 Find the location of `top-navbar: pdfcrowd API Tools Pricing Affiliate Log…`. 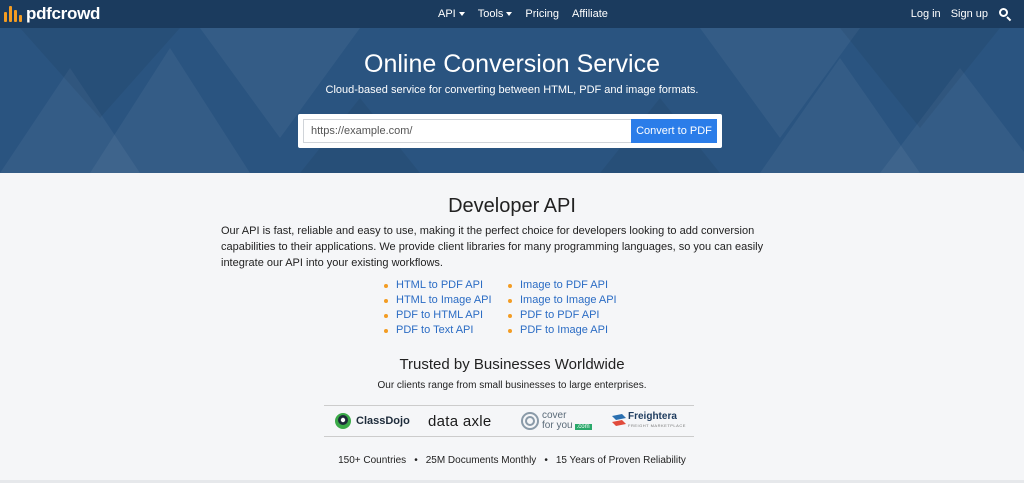

top-navbar: pdfcrowd API Tools Pricing Affiliate Log… is located at coordinates (512, 14).